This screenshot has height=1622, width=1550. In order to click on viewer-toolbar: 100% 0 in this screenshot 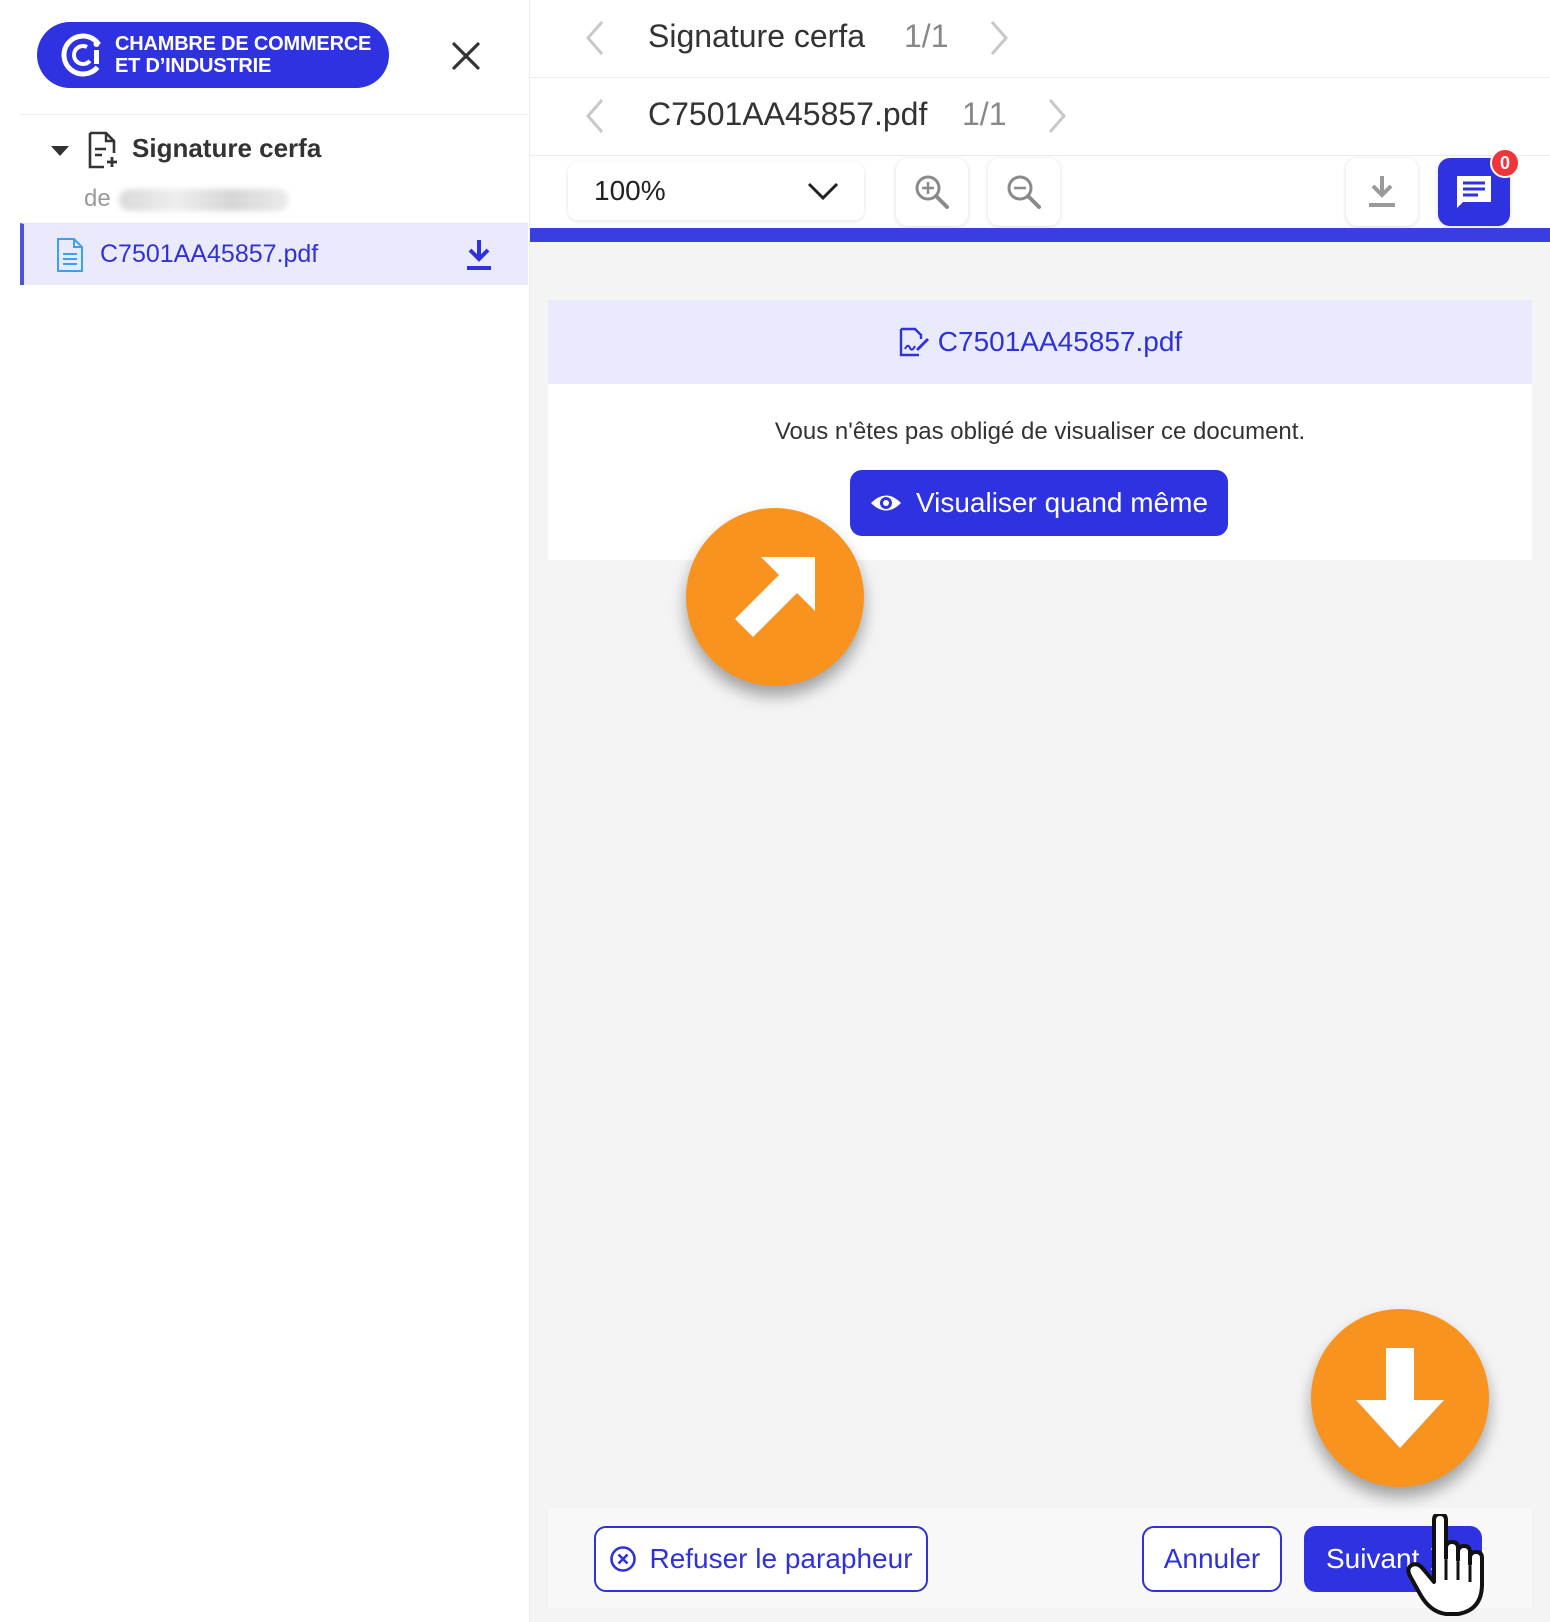, I will do `click(1040, 188)`.